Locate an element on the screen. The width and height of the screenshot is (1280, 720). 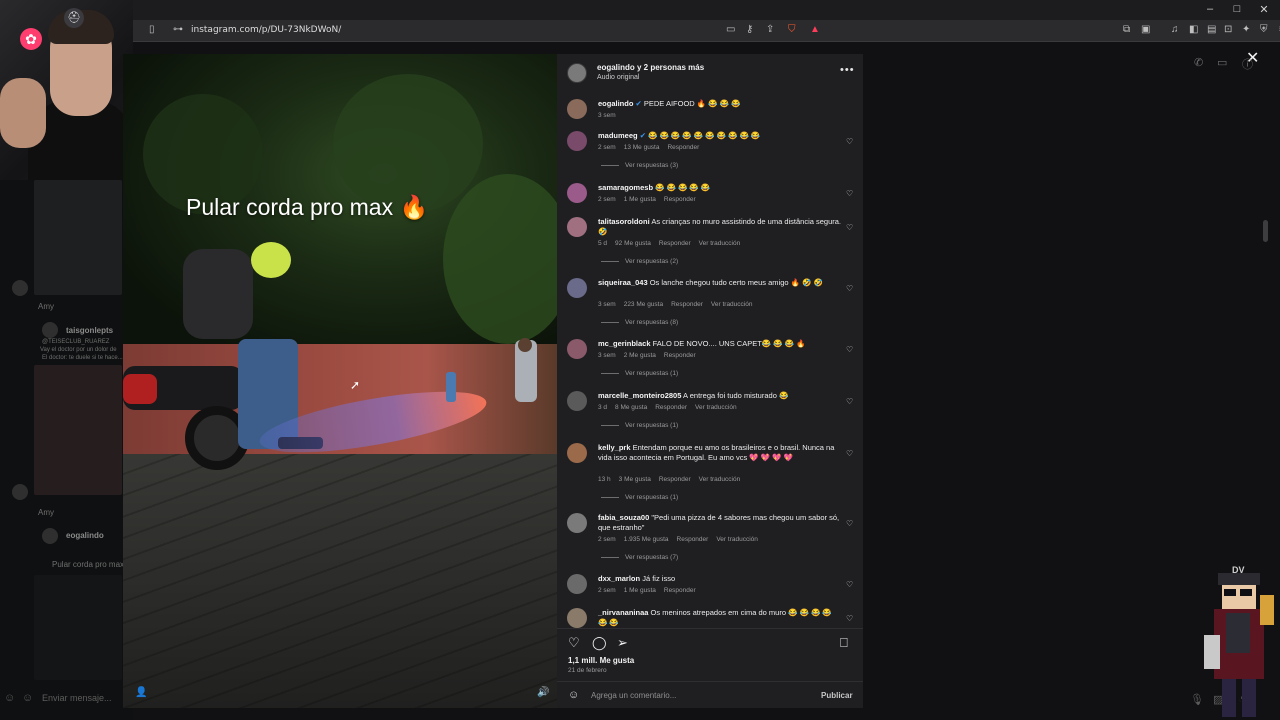
leo-icon: ✦ is located at coordinates (1246, 29).